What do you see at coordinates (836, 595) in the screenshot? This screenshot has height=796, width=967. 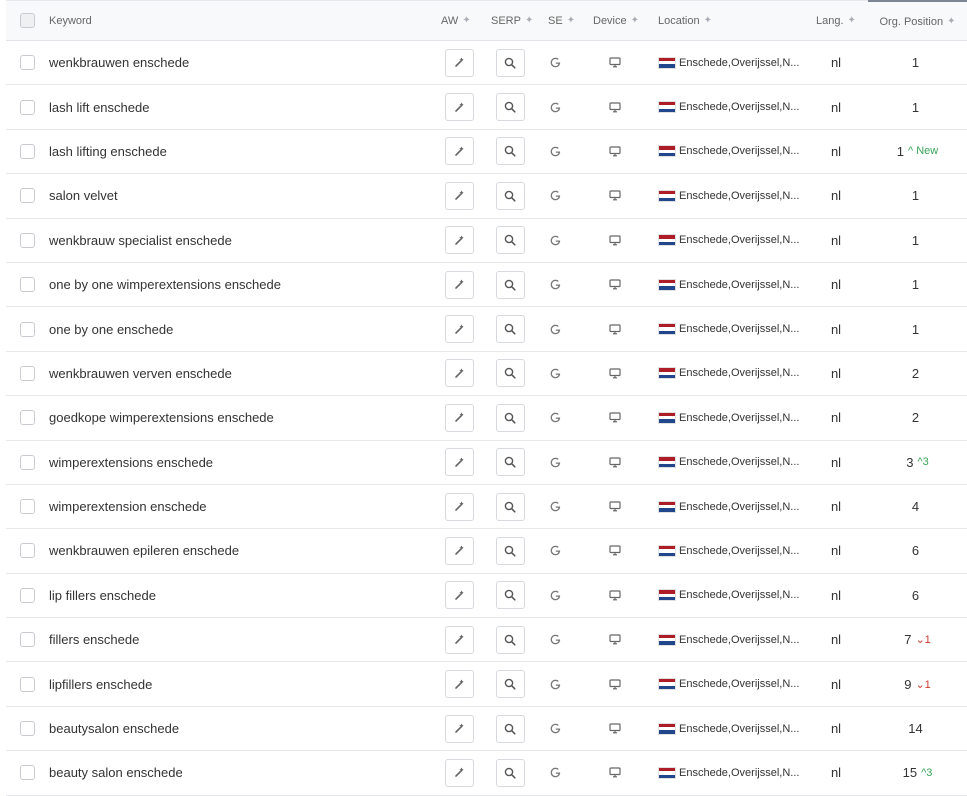 I see `lang-text: nl` at bounding box center [836, 595].